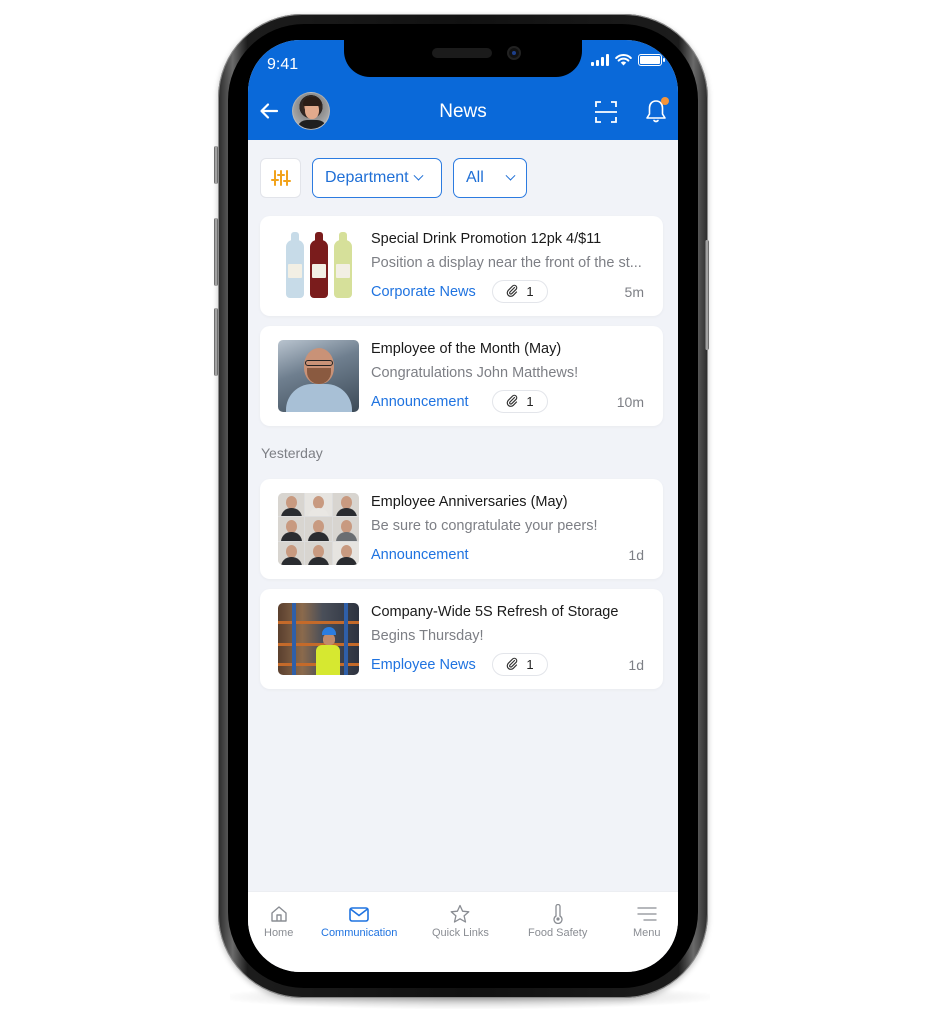 The height and width of the screenshot is (1024, 948). I want to click on nav-label: Menu, so click(647, 933).